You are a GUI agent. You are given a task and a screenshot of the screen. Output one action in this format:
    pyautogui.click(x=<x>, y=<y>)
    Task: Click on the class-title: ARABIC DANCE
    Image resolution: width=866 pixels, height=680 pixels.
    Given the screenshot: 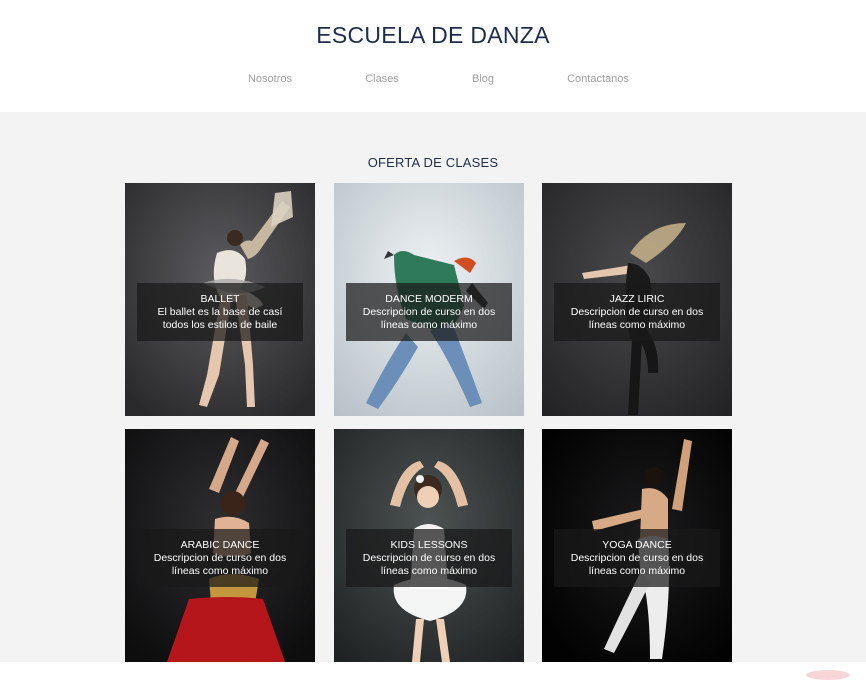 What is the action you would take?
    pyautogui.click(x=220, y=545)
    